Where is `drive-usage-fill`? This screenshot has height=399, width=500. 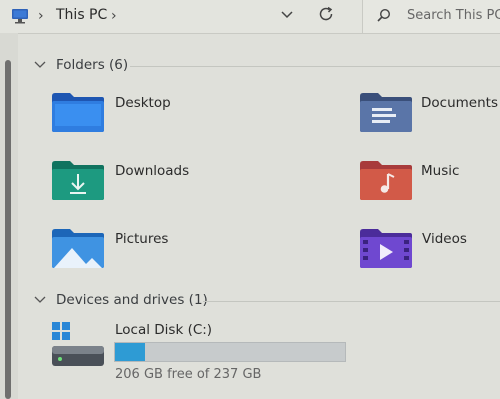 drive-usage-fill is located at coordinates (130, 352).